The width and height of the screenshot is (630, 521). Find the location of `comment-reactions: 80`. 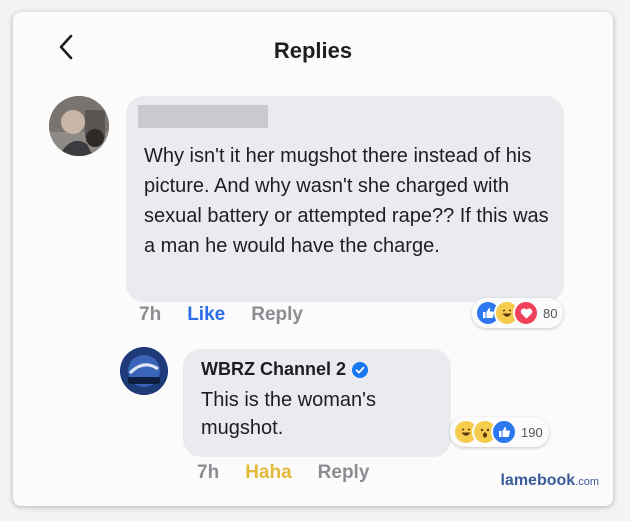

comment-reactions: 80 is located at coordinates (518, 313).